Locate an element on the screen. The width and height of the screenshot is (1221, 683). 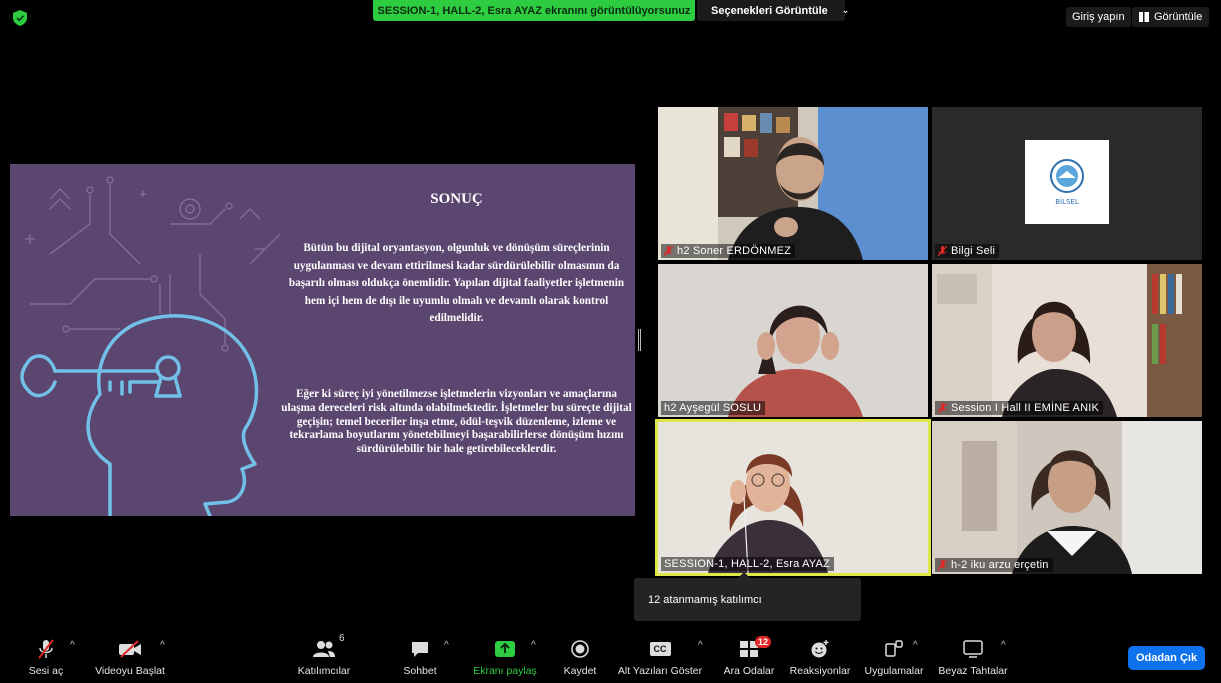
record-icon is located at coordinates (580, 649).